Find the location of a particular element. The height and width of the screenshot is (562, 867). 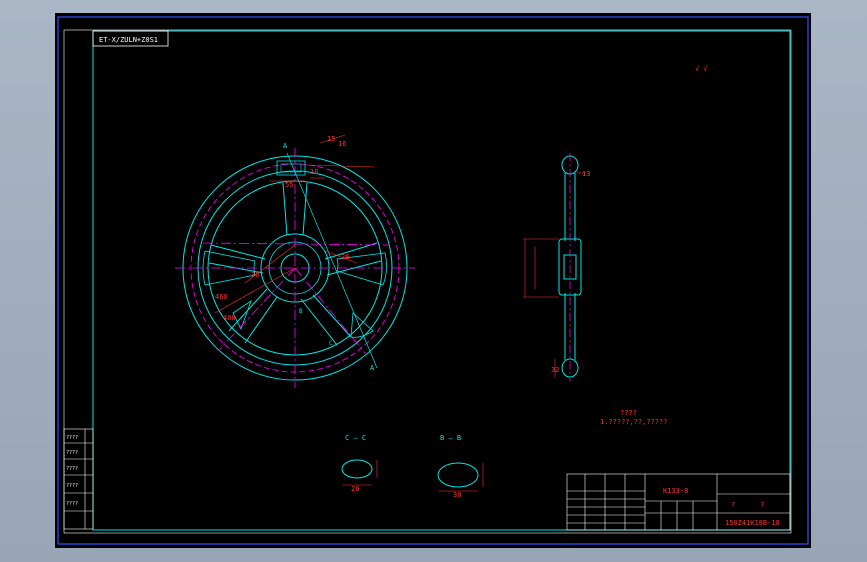

dim-32: 32 is located at coordinates (555, 370).